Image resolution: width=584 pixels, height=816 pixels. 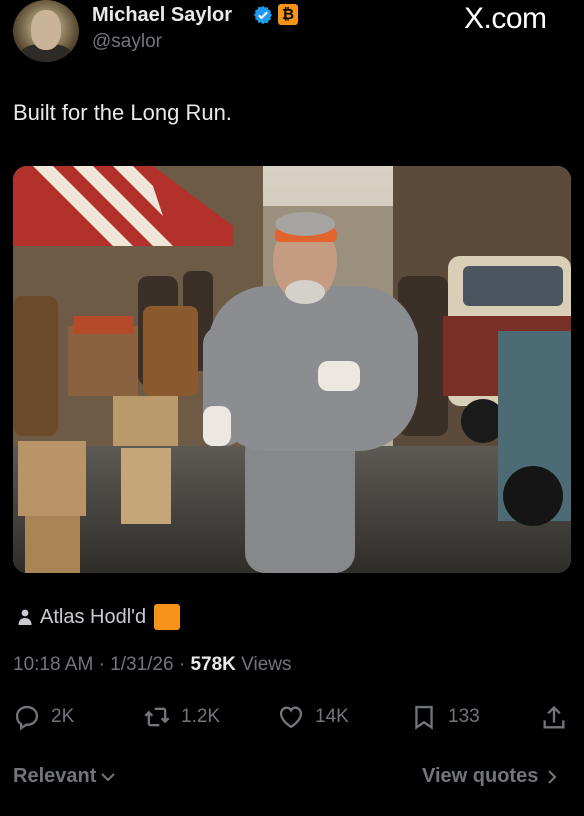 I want to click on tweet-text: Built for the Long Run., so click(x=122, y=112).